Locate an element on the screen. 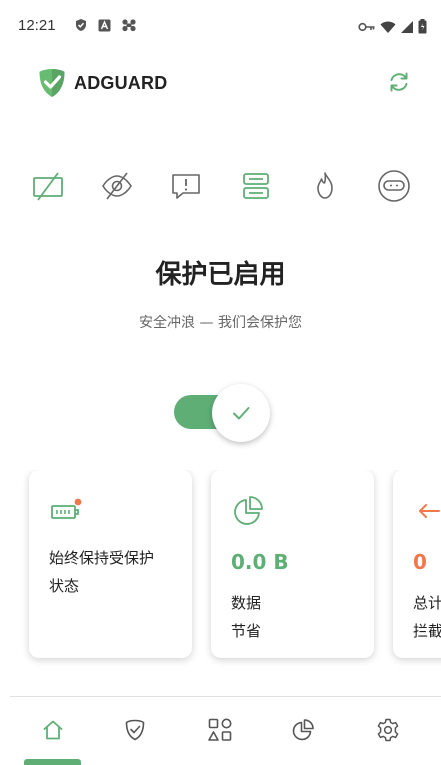 The image size is (441, 765). nav-apps is located at coordinates (220, 730).